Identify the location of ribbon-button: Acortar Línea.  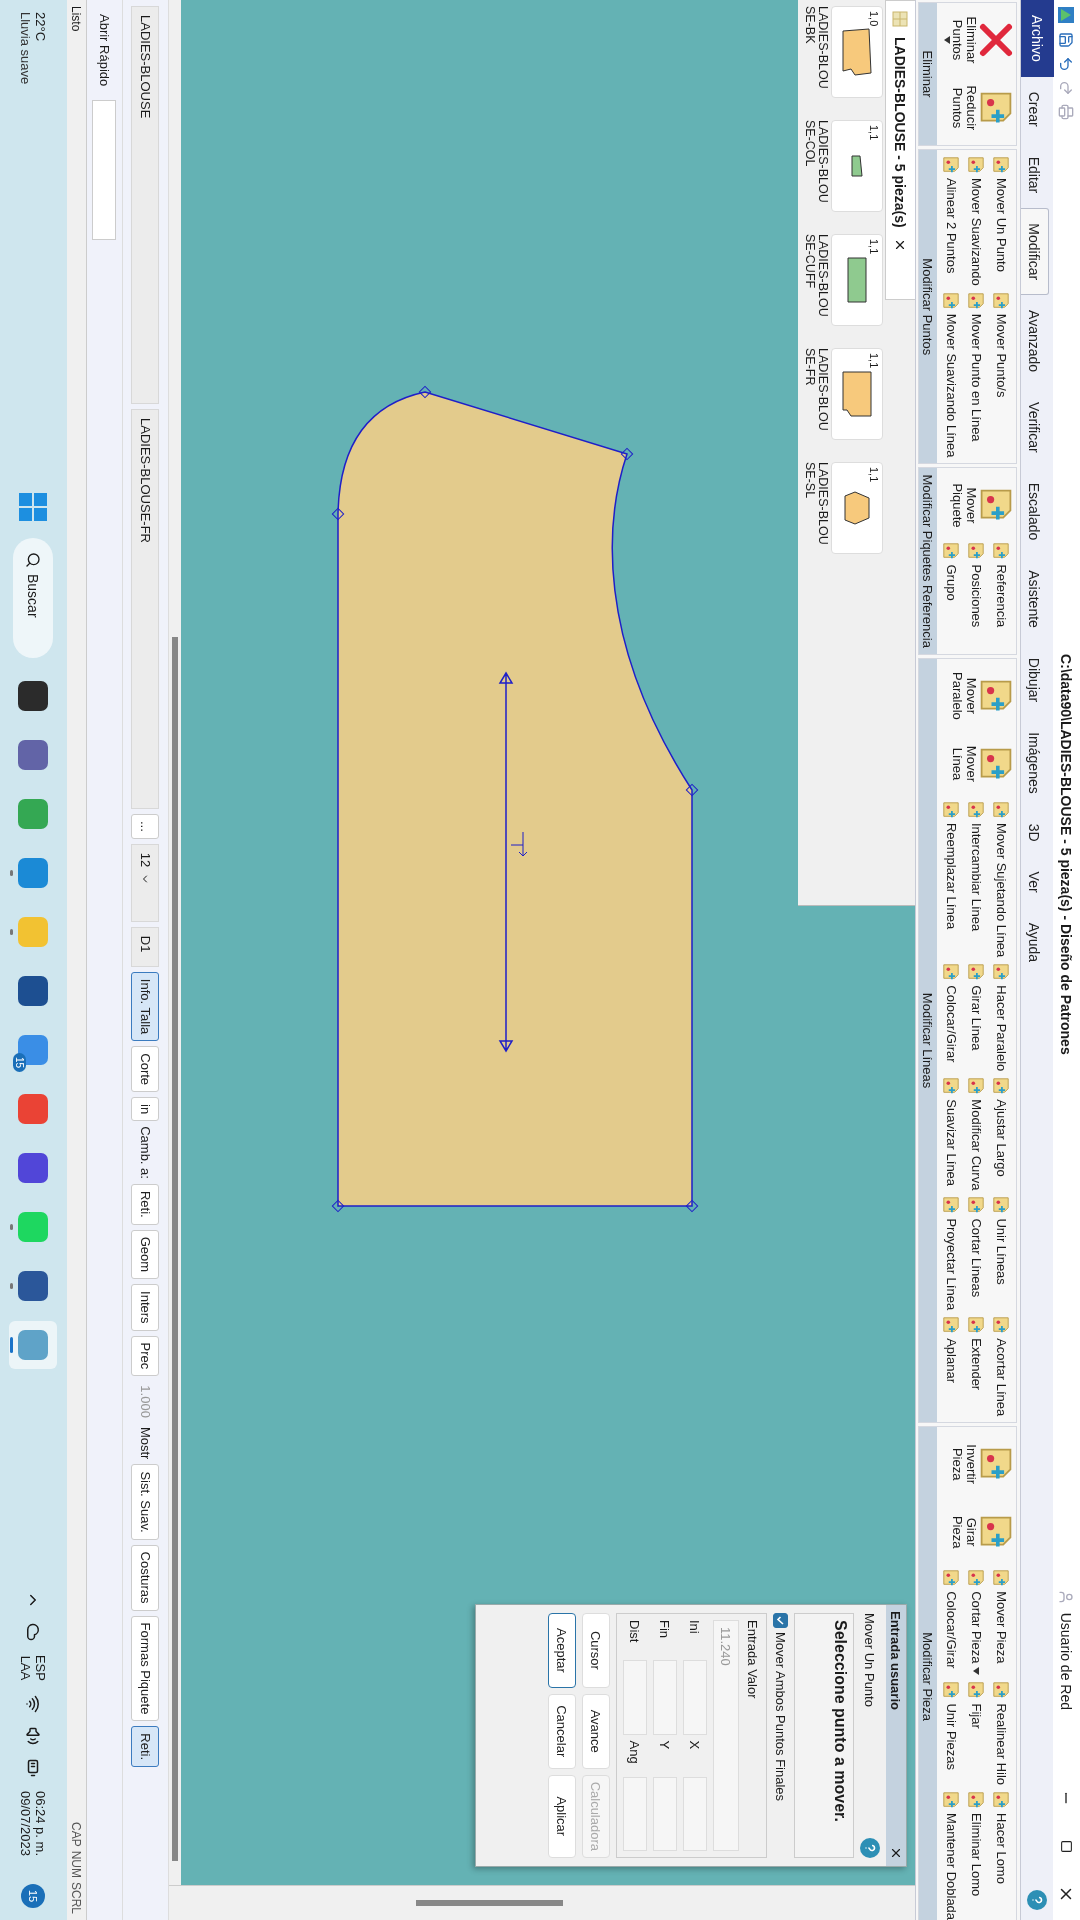
(1001, 1366).